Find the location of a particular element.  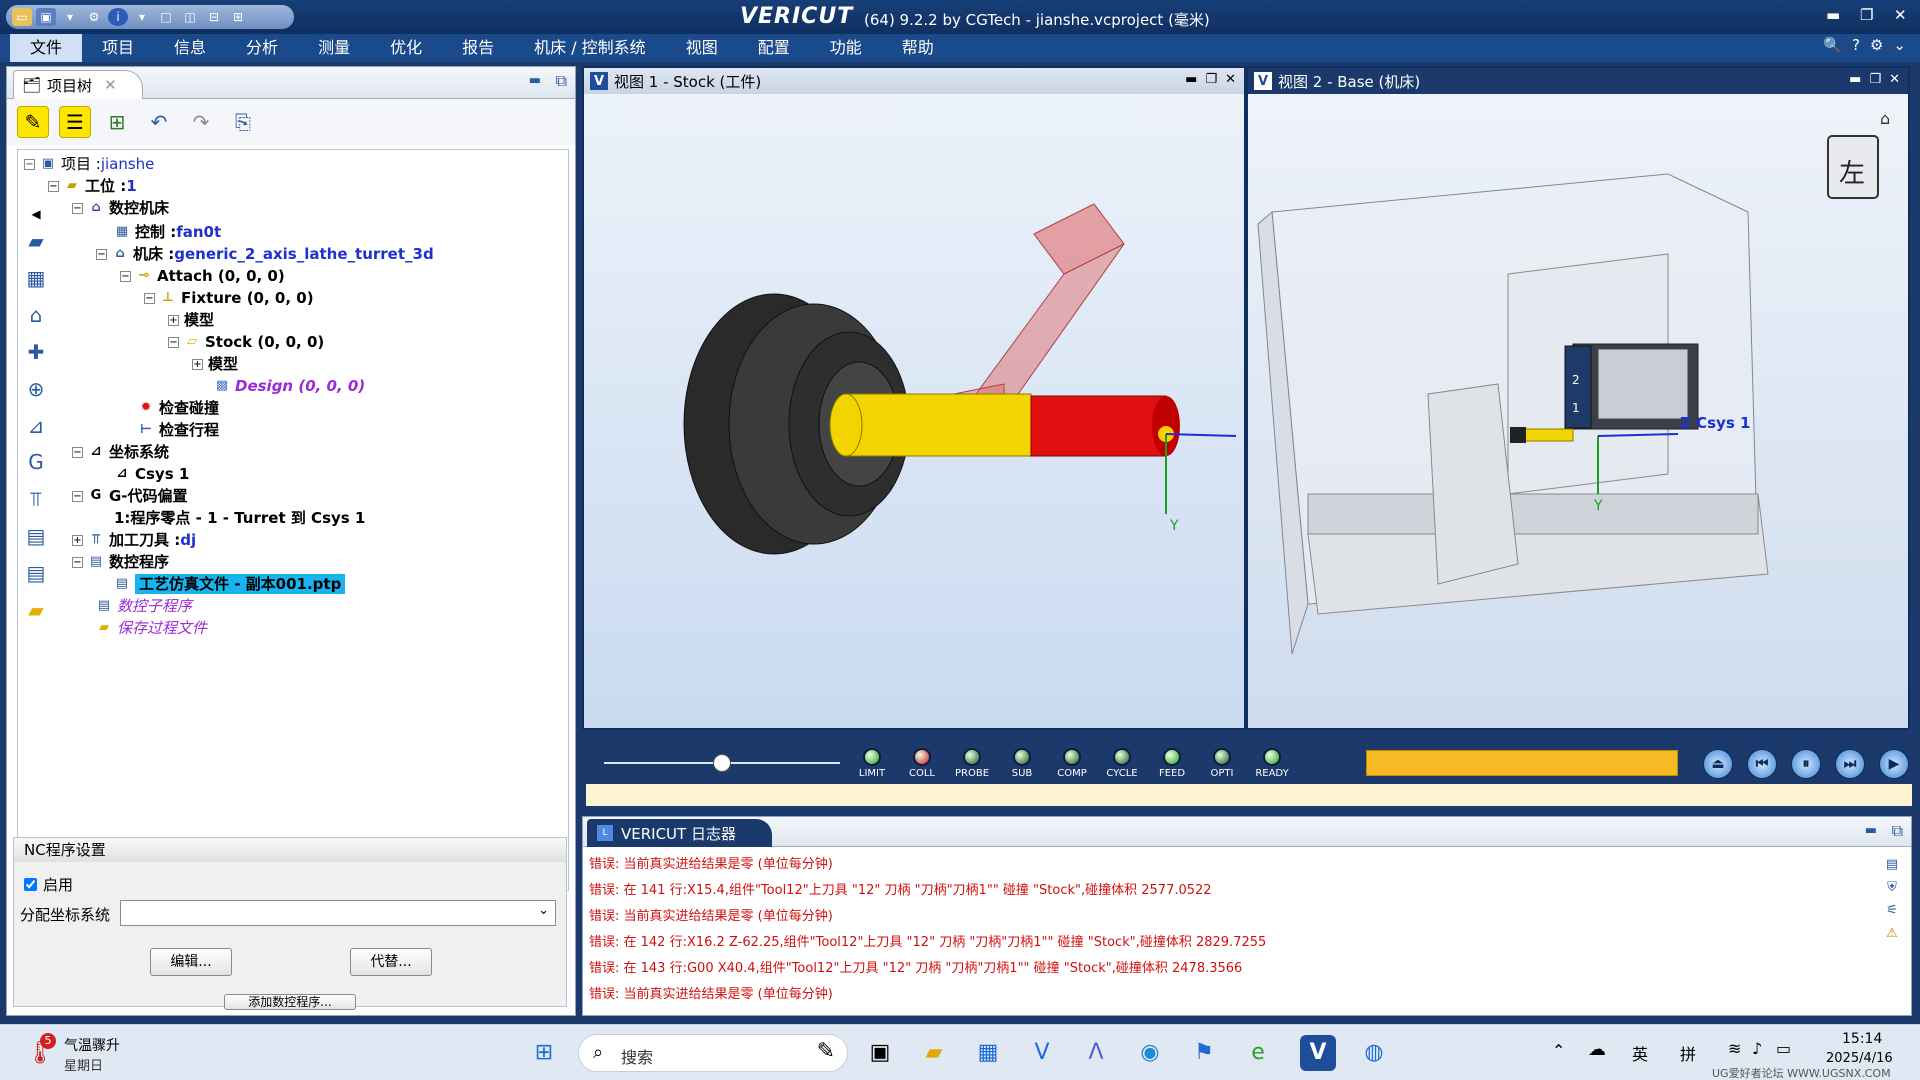

comp-indicator: COMP is located at coordinates (1072, 763).